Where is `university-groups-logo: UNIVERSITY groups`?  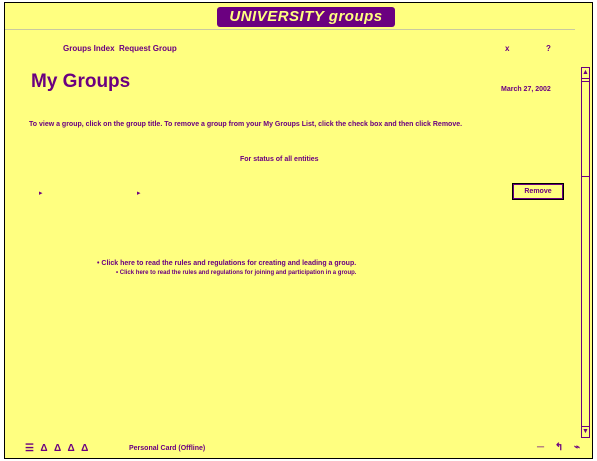 university-groups-logo: UNIVERSITY groups is located at coordinates (306, 17).